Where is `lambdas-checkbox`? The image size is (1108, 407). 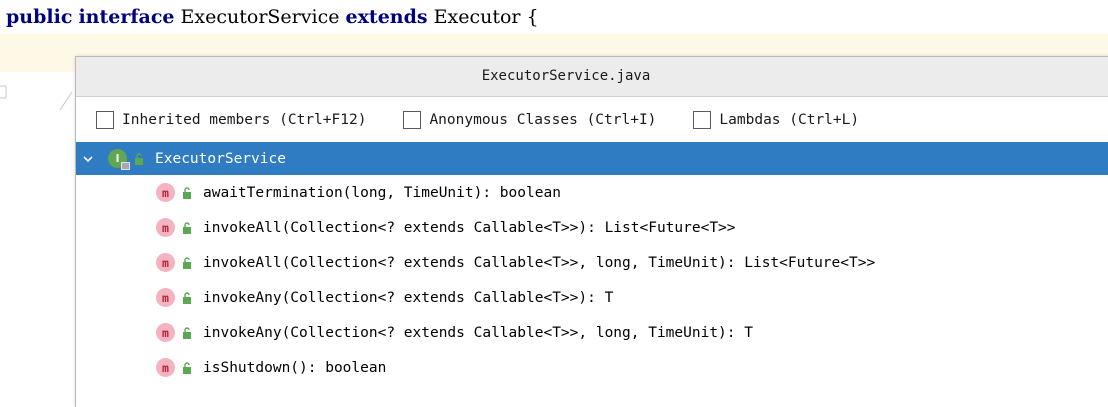 lambdas-checkbox is located at coordinates (702, 119).